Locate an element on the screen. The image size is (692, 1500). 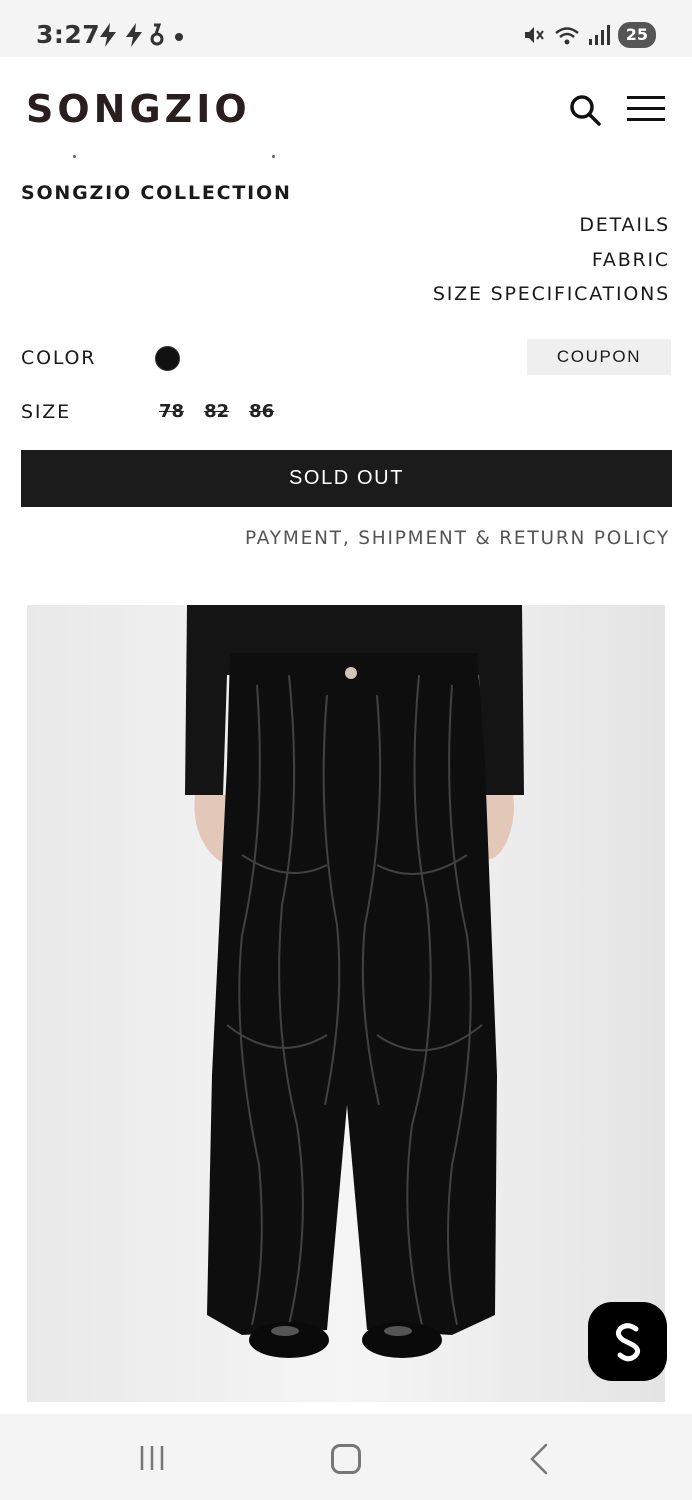
collection-title: SONGZIO COLLECTION is located at coordinates (156, 193).